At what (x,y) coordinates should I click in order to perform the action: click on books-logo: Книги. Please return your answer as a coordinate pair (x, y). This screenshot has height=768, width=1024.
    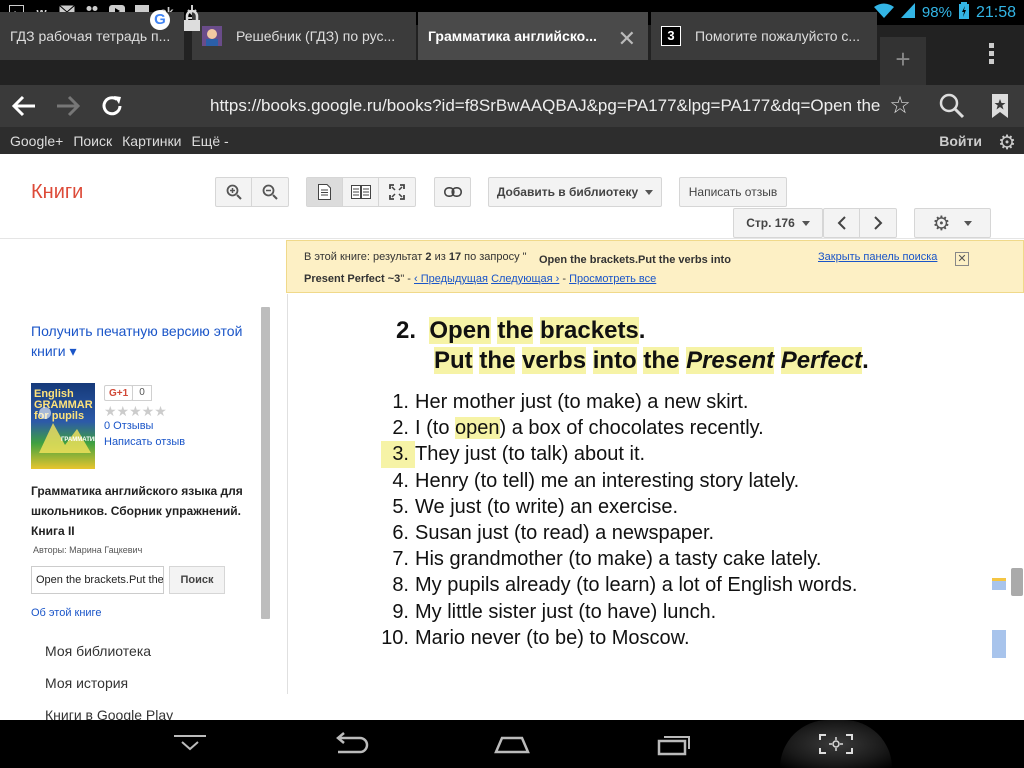
    Looking at the image, I should click on (57, 192).